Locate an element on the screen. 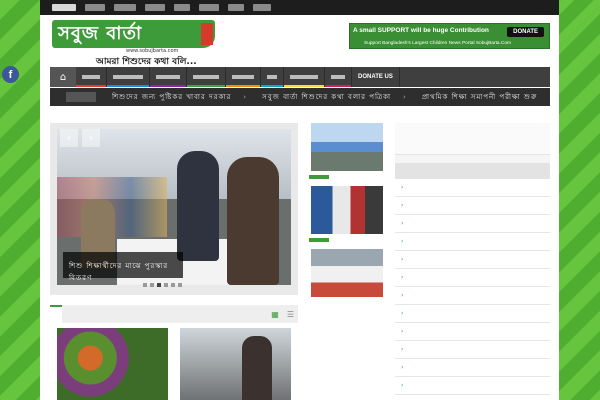  nav-donate-us: DONATE US is located at coordinates (376, 77).